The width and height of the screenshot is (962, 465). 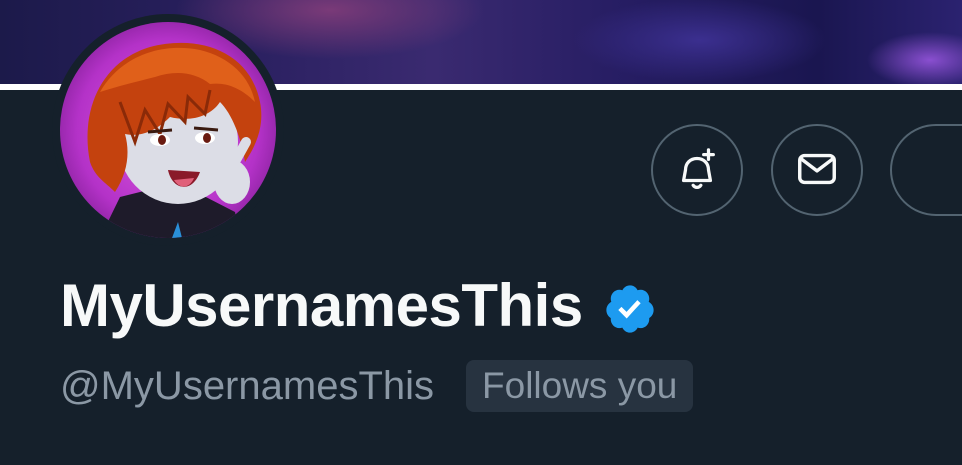 I want to click on avatar, so click(x=168, y=130).